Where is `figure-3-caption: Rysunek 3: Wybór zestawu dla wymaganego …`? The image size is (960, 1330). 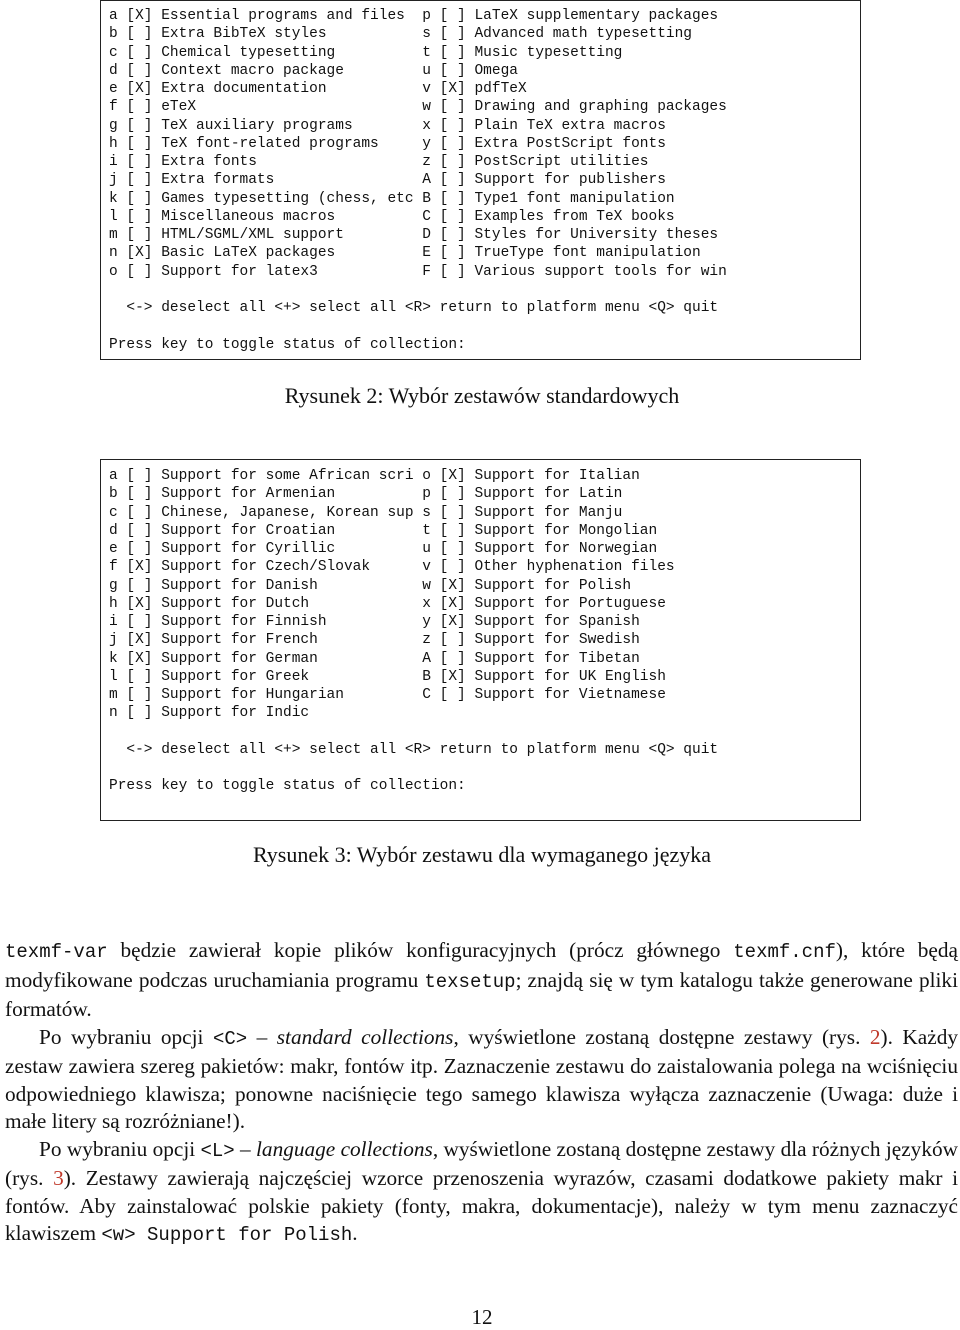
figure-3-caption: Rysunek 3: Wybór zestawu dla wymaganego … is located at coordinates (482, 854).